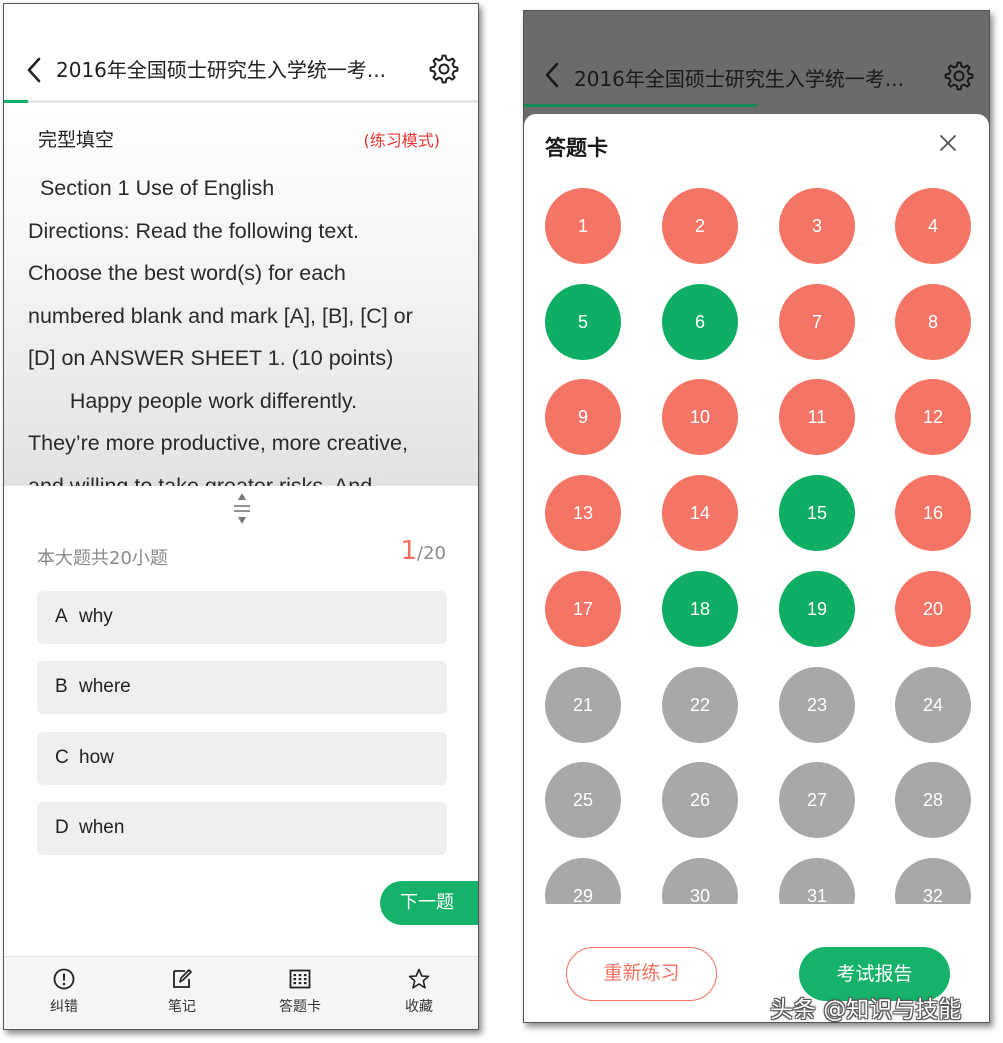  Describe the element at coordinates (583, 704) in the screenshot. I see `question-21-circle: 21` at that location.